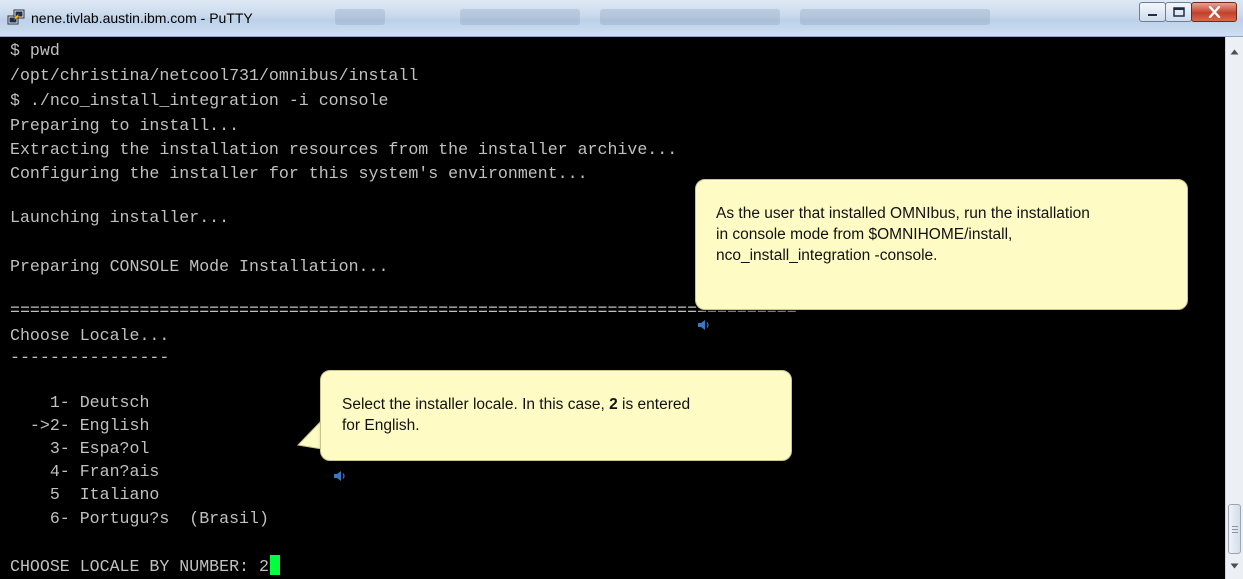 This screenshot has height=579, width=1243. I want to click on window-controls, so click(1188, 13).